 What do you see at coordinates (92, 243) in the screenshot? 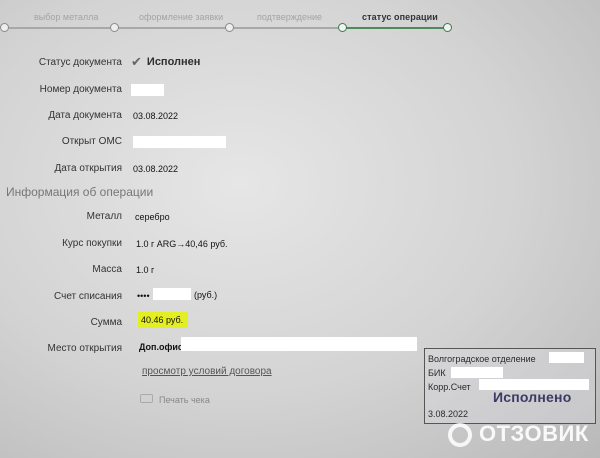
I see `rate-label: Курс покупки` at bounding box center [92, 243].